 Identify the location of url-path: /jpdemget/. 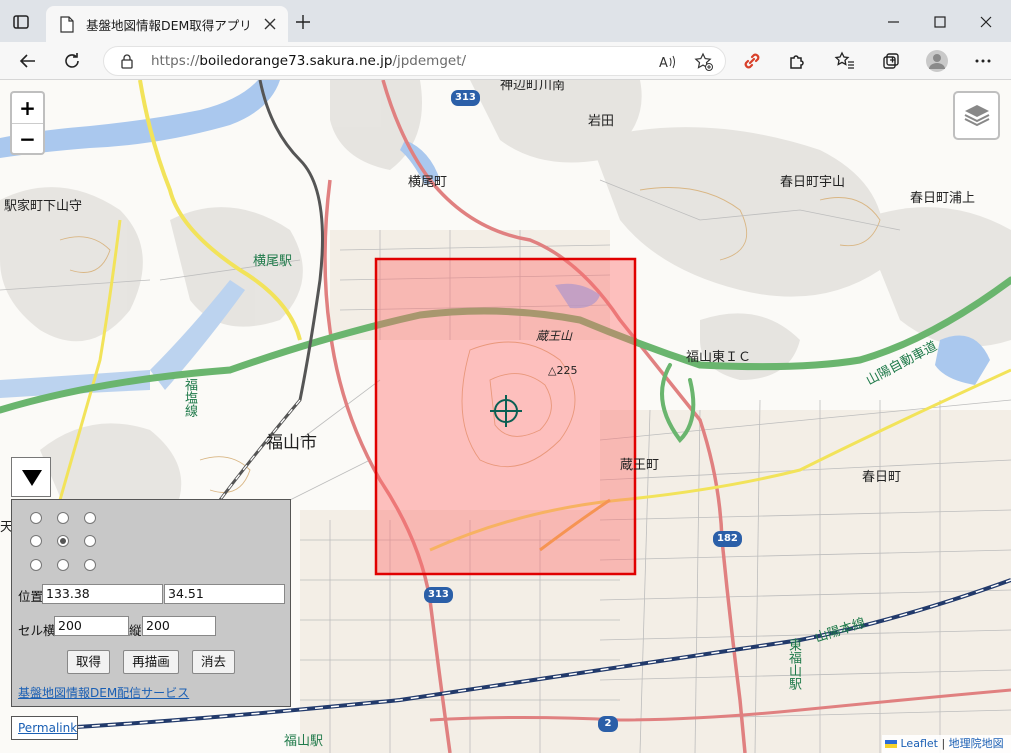
(429, 61).